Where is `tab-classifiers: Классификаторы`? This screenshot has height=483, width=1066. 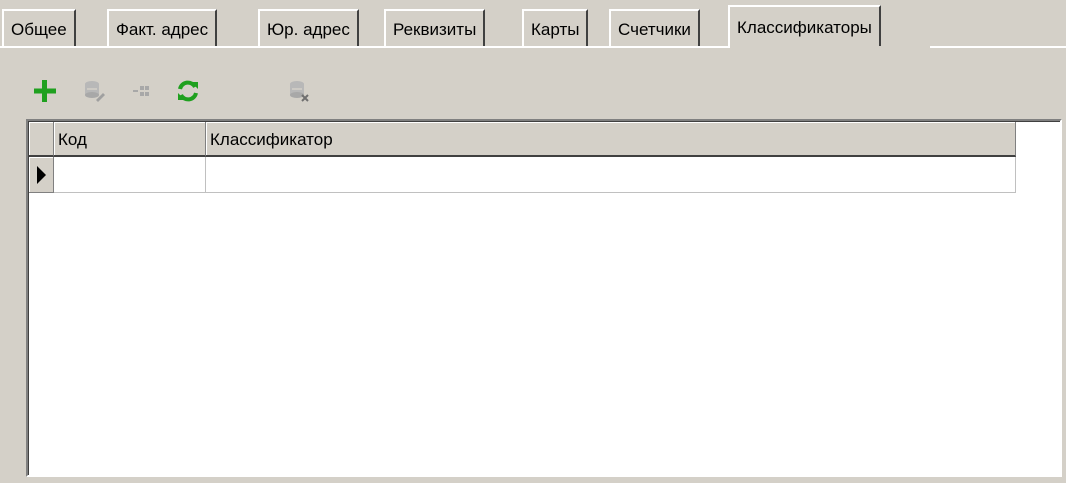 tab-classifiers: Классификаторы is located at coordinates (804, 26).